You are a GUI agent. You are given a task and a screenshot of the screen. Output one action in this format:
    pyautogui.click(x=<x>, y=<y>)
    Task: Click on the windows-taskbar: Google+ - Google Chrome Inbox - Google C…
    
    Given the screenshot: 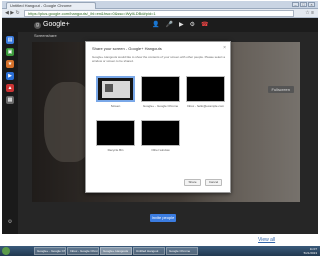 What is the action you would take?
    pyautogui.click(x=160, y=251)
    